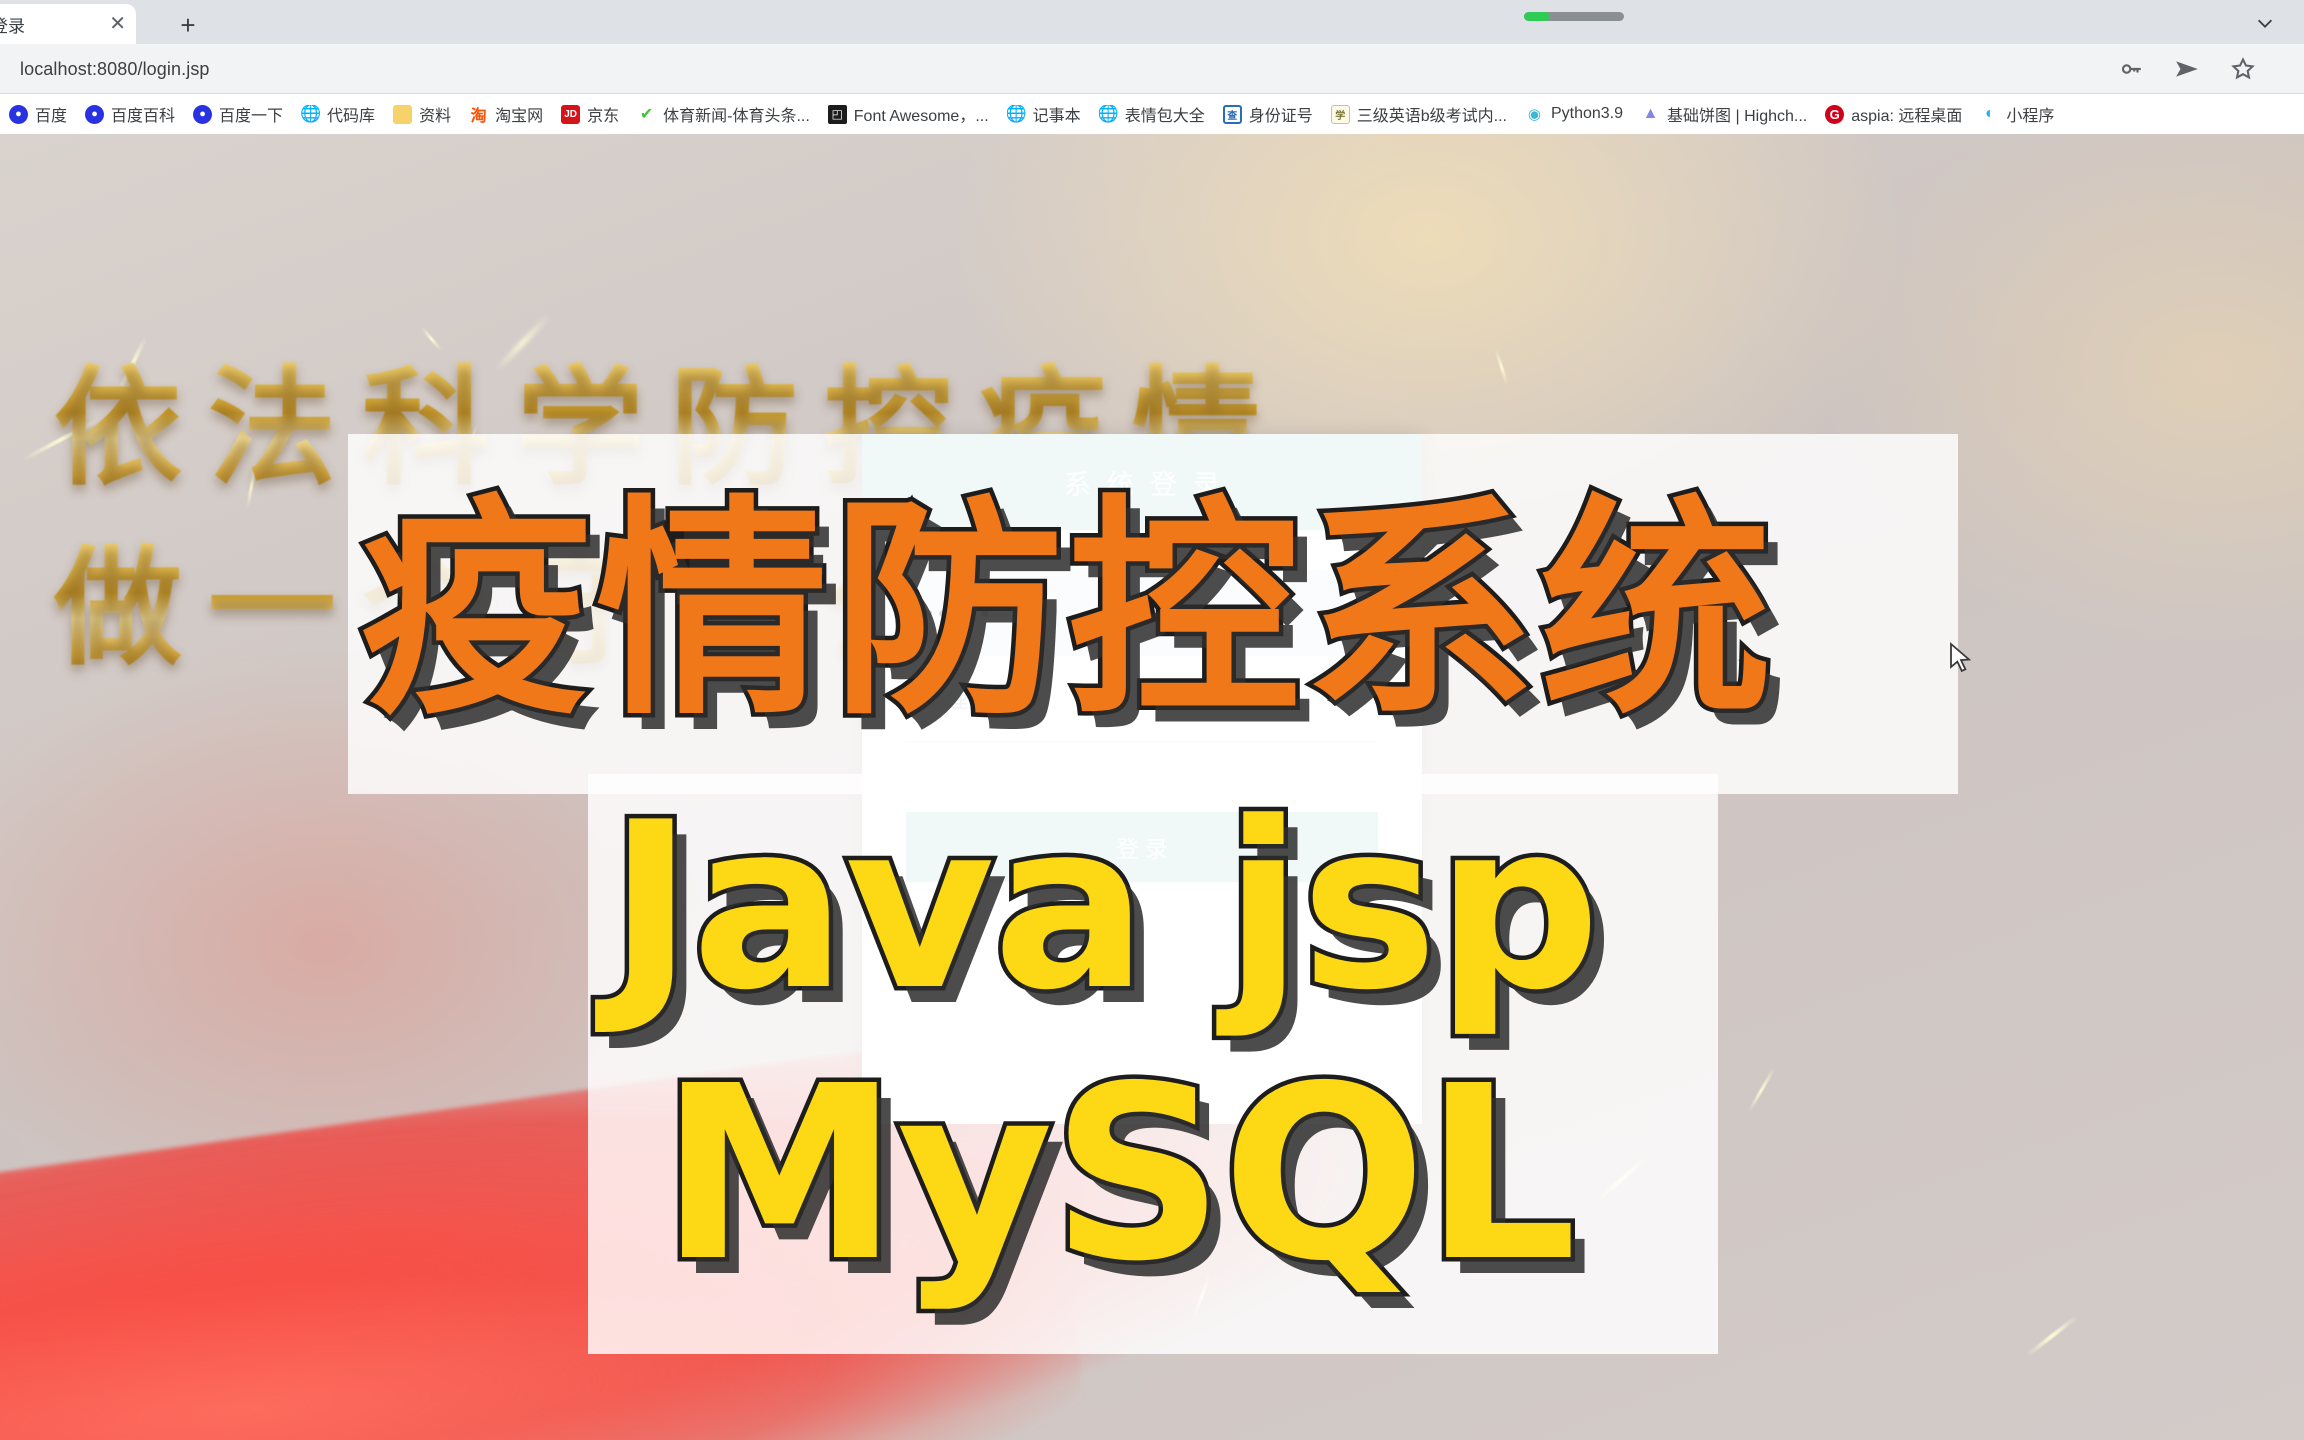  Describe the element at coordinates (519, 116) in the screenshot. I see `bookmark-label: 淘宝网` at that location.